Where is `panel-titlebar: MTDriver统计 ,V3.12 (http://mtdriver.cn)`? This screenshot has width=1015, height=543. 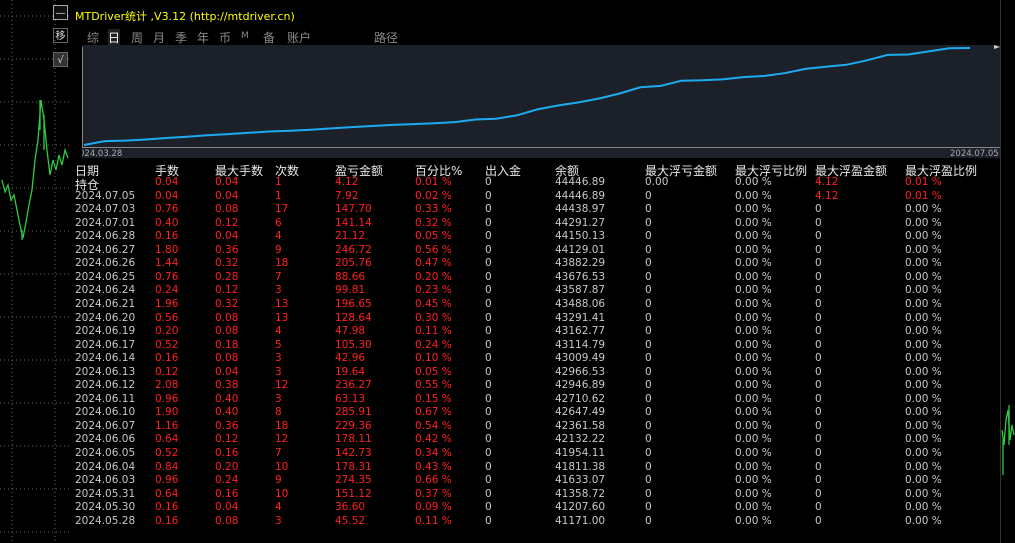
panel-titlebar: MTDriver统计 ,V3.12 (http://mtdriver.cn) is located at coordinates (535, 13).